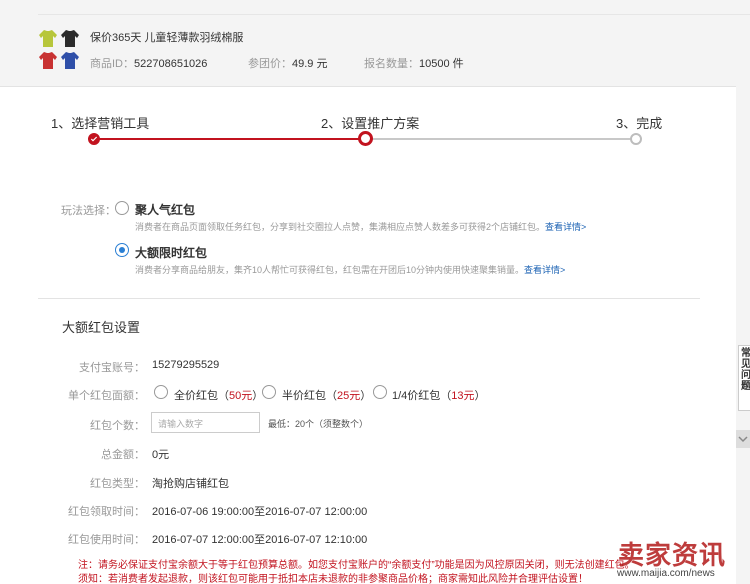 This screenshot has width=750, height=584. Describe the element at coordinates (106, 396) in the screenshot. I see `face-value-label: 单个红包面额：` at that location.